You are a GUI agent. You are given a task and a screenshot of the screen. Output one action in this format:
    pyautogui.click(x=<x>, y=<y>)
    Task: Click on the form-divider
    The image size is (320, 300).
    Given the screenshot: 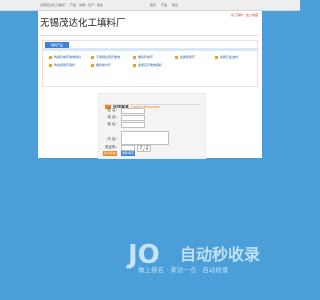 What is the action you would take?
    pyautogui.click(x=152, y=104)
    